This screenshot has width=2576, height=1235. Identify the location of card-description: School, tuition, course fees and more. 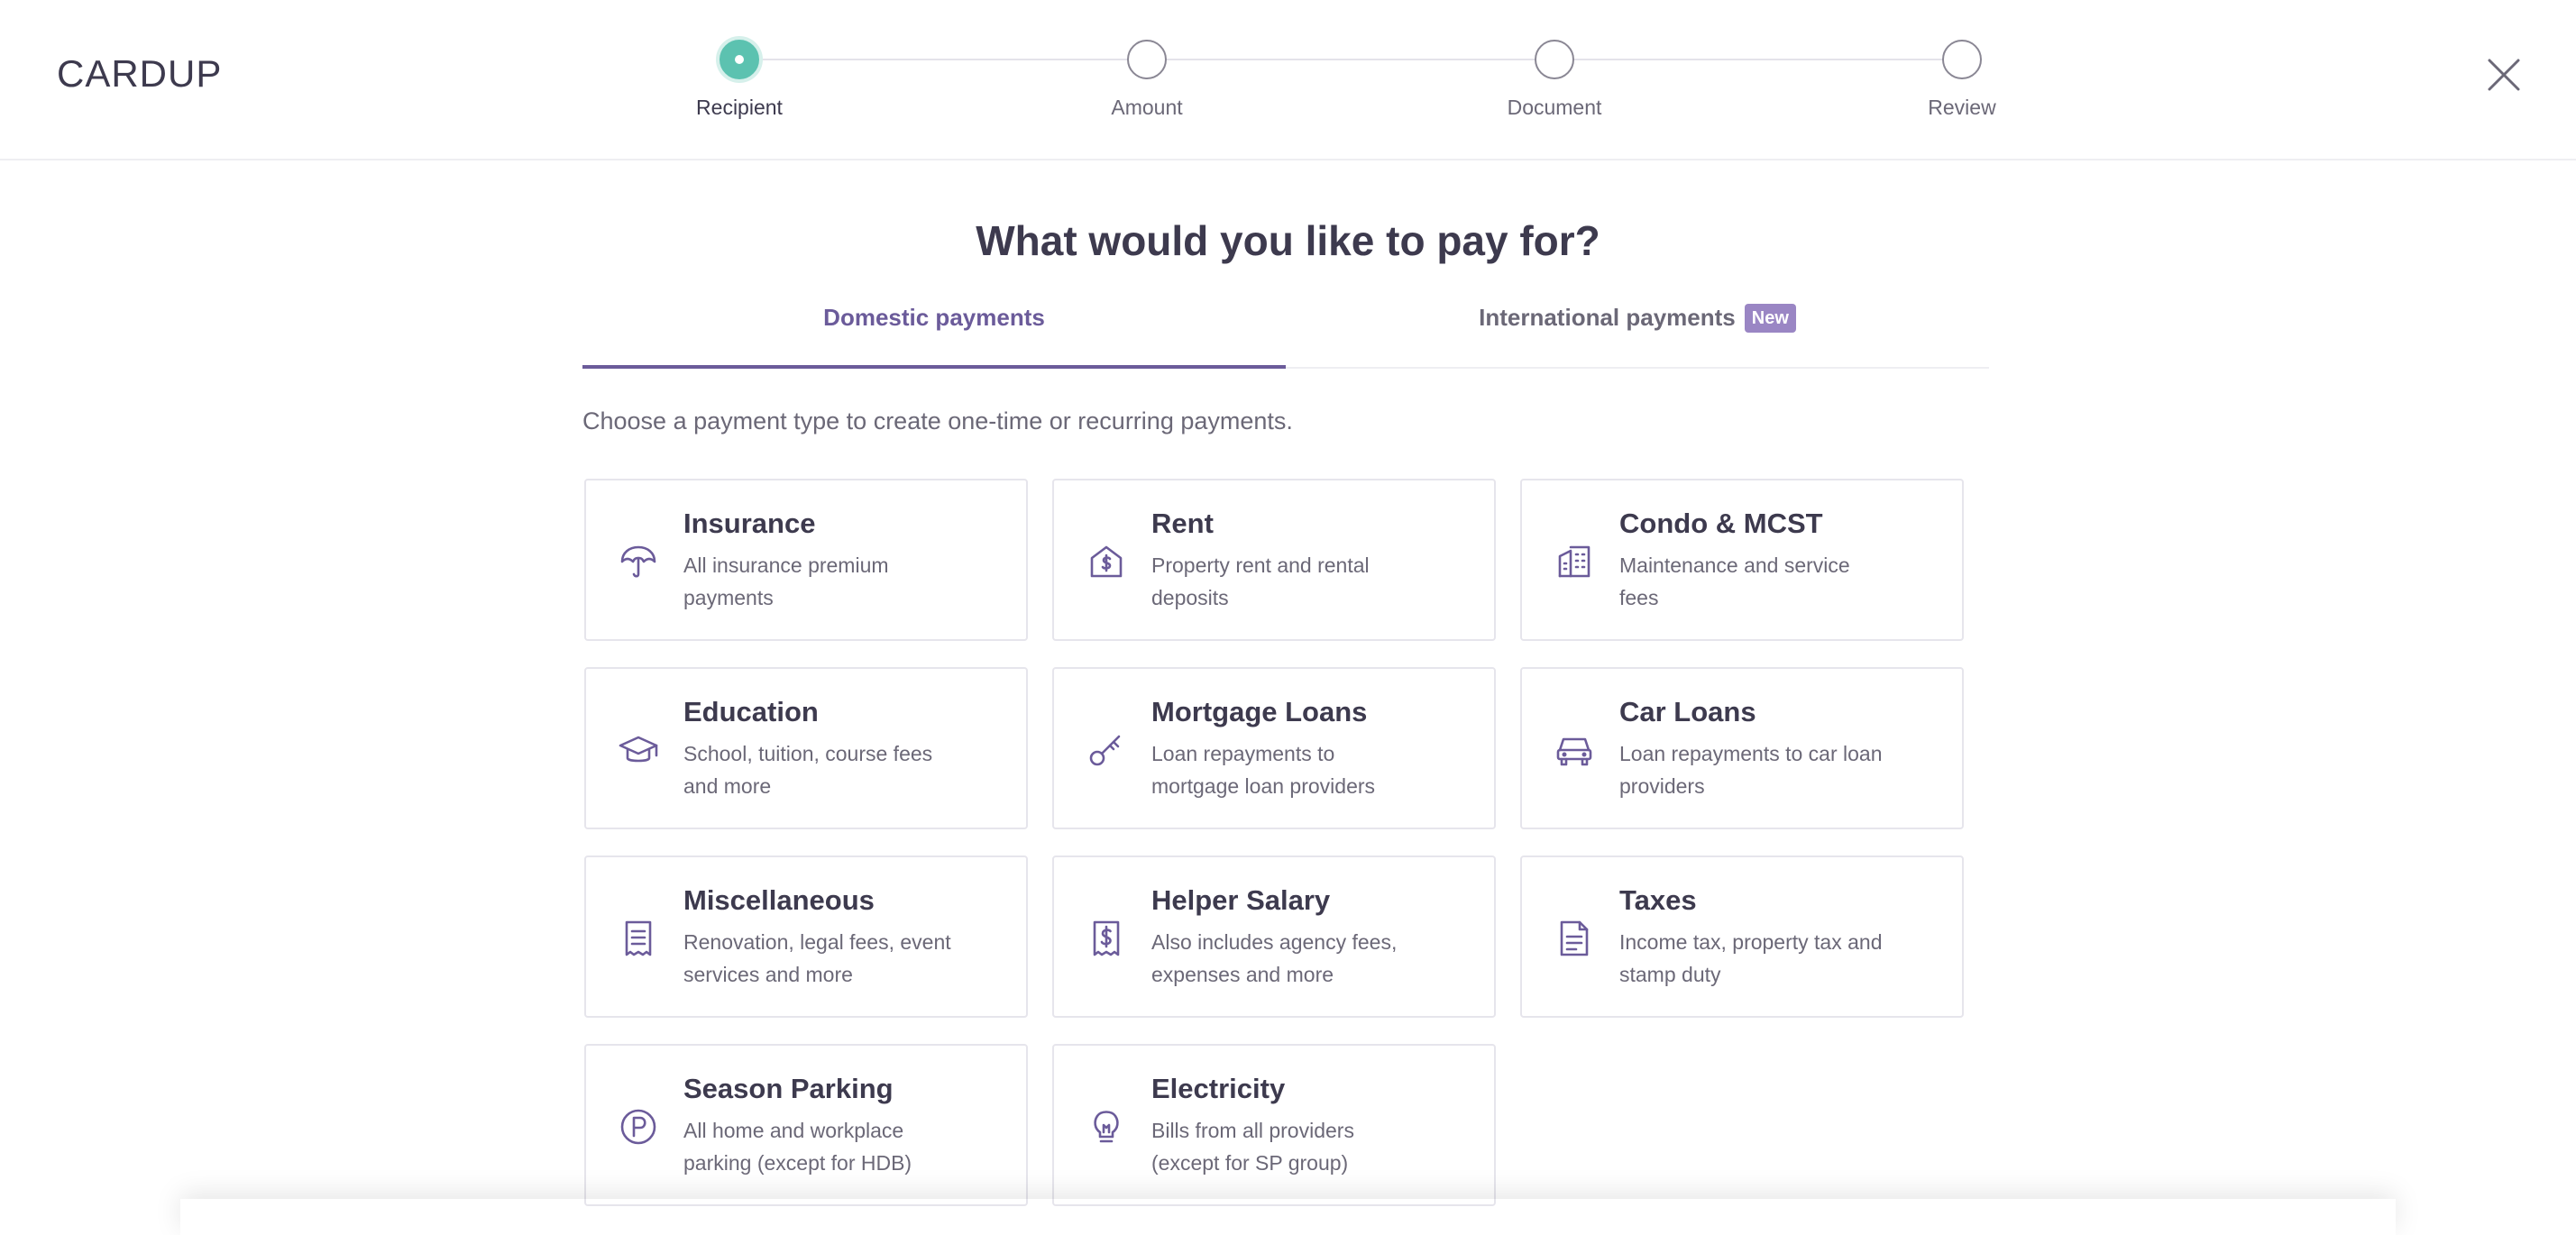
(808, 770).